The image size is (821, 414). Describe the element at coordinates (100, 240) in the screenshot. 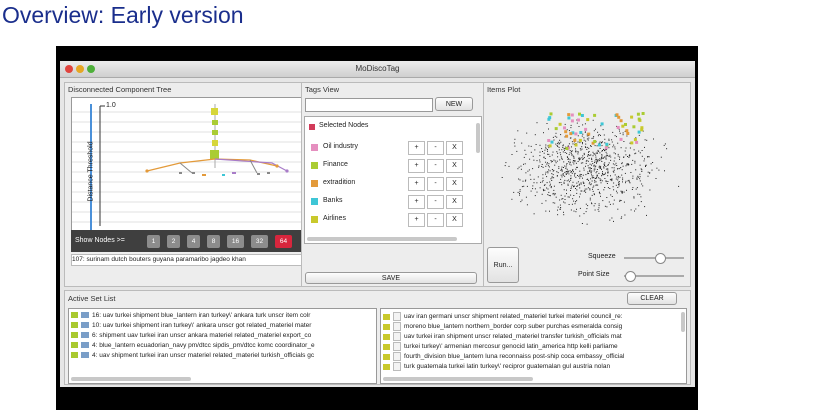

I see `show-nodes-label: Show Nodes >=` at that location.